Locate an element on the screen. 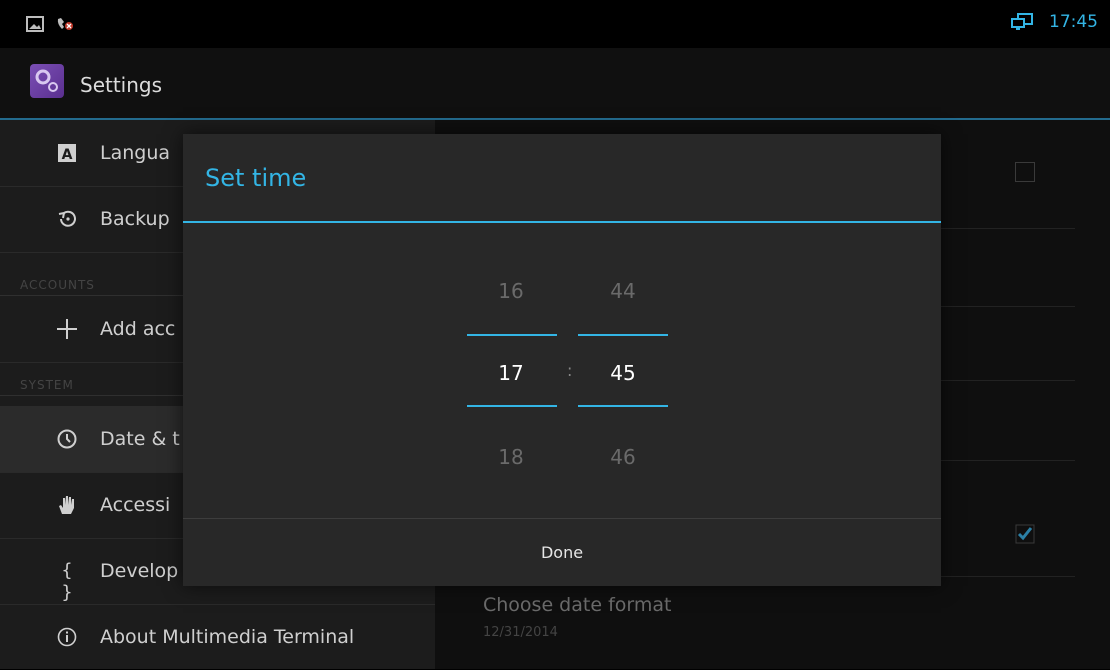 The height and width of the screenshot is (670, 1110). settings-item-about: About Multimedia Terminal is located at coordinates (217, 637).